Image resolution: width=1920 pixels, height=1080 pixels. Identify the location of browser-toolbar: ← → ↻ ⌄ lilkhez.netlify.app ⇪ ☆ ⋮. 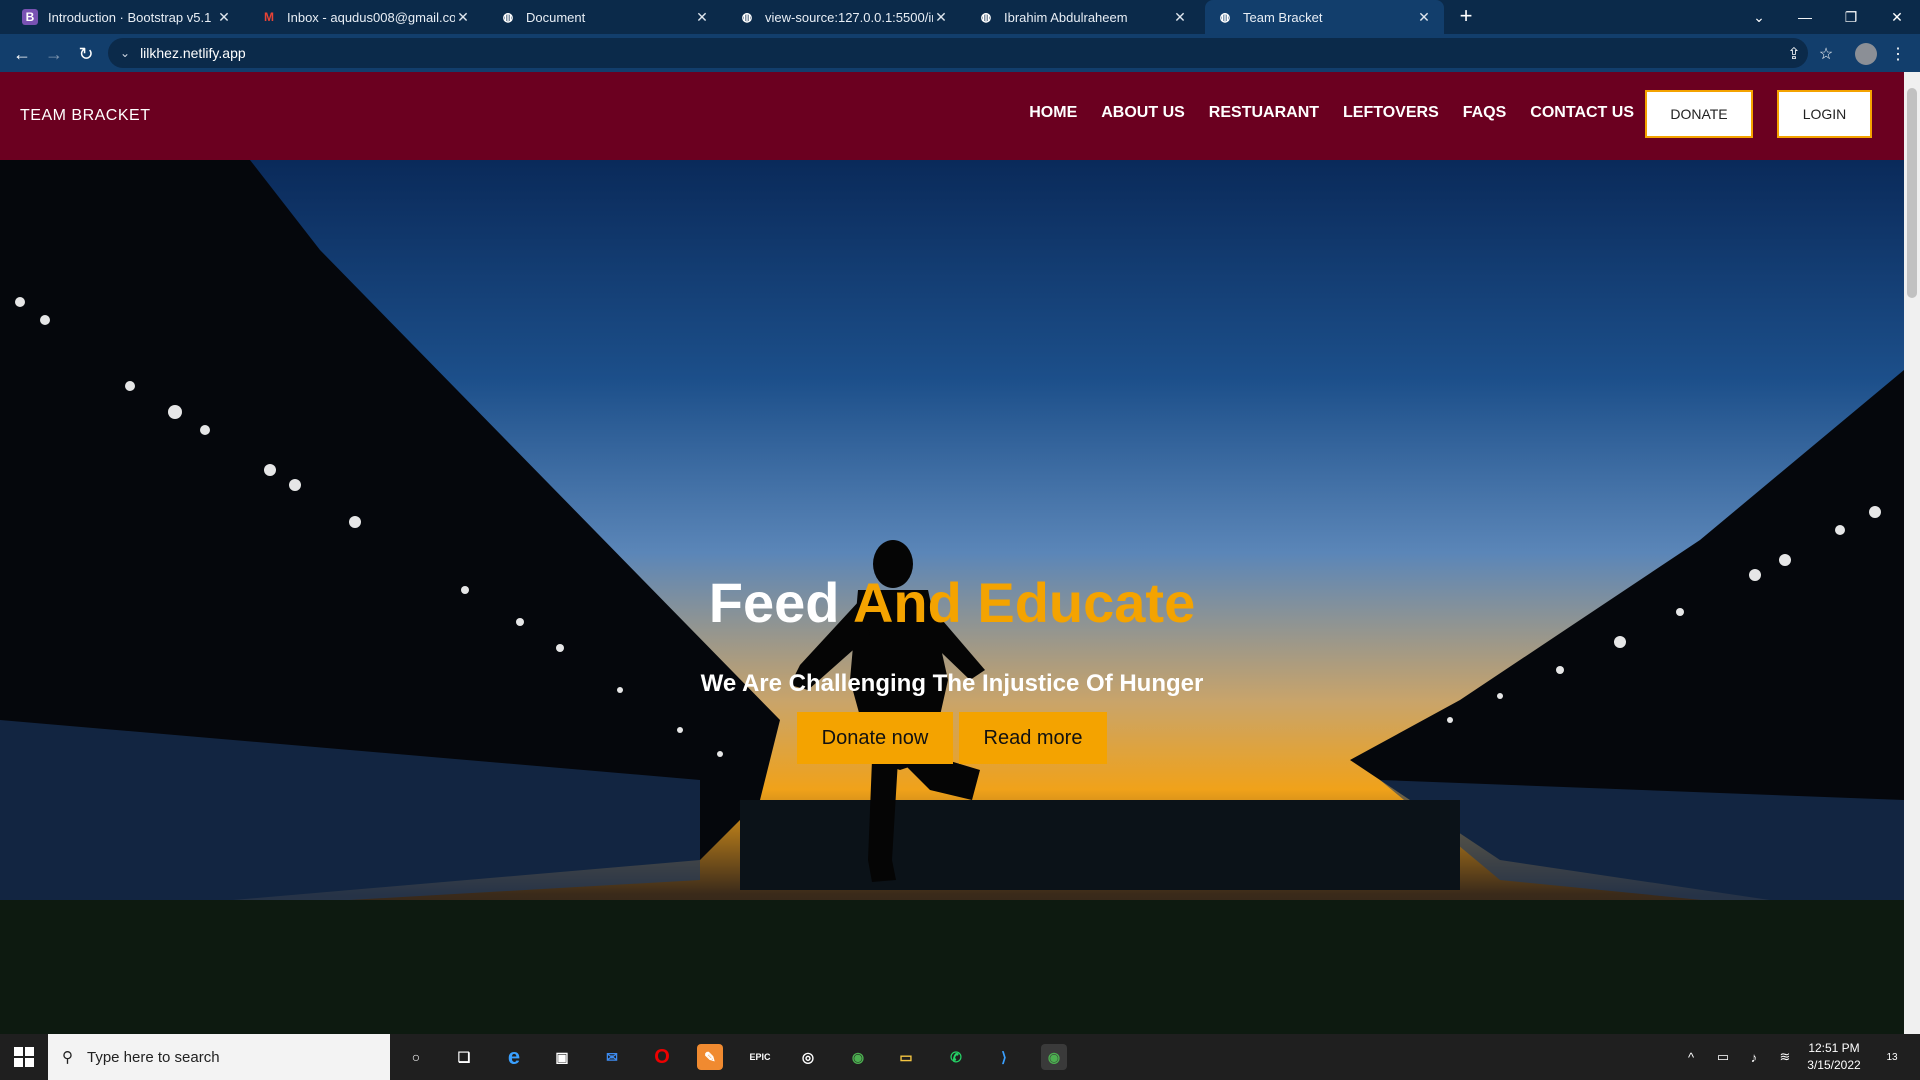
(960, 53).